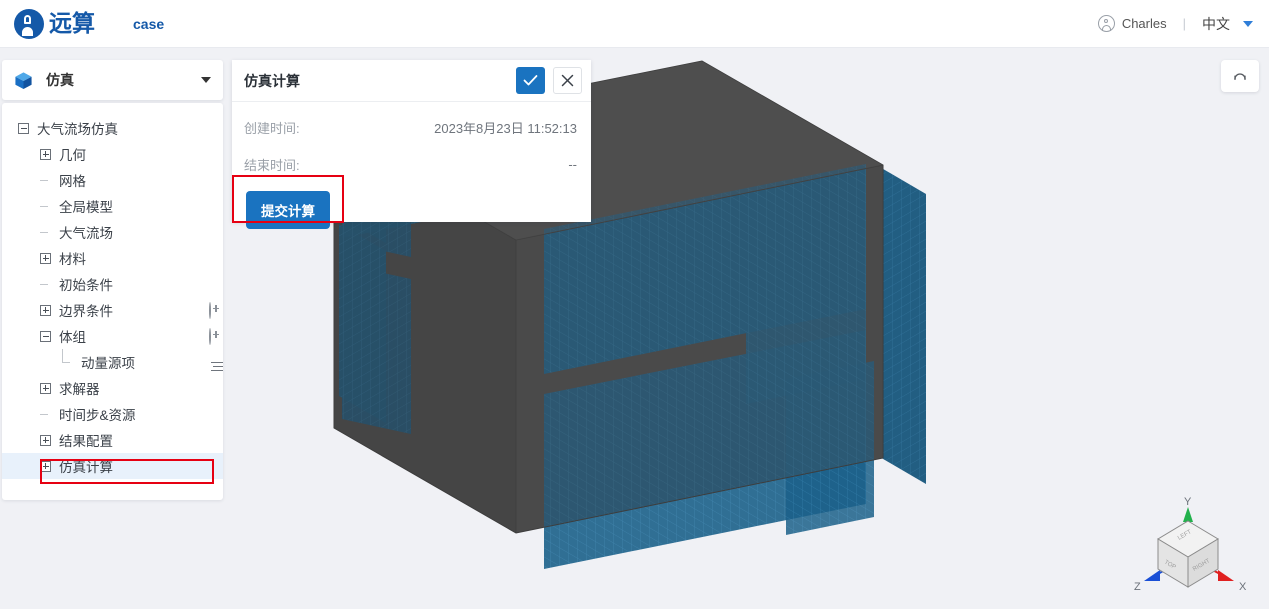 The height and width of the screenshot is (609, 1269). What do you see at coordinates (108, 363) in the screenshot?
I see `tree-item-label: 动量源项` at bounding box center [108, 363].